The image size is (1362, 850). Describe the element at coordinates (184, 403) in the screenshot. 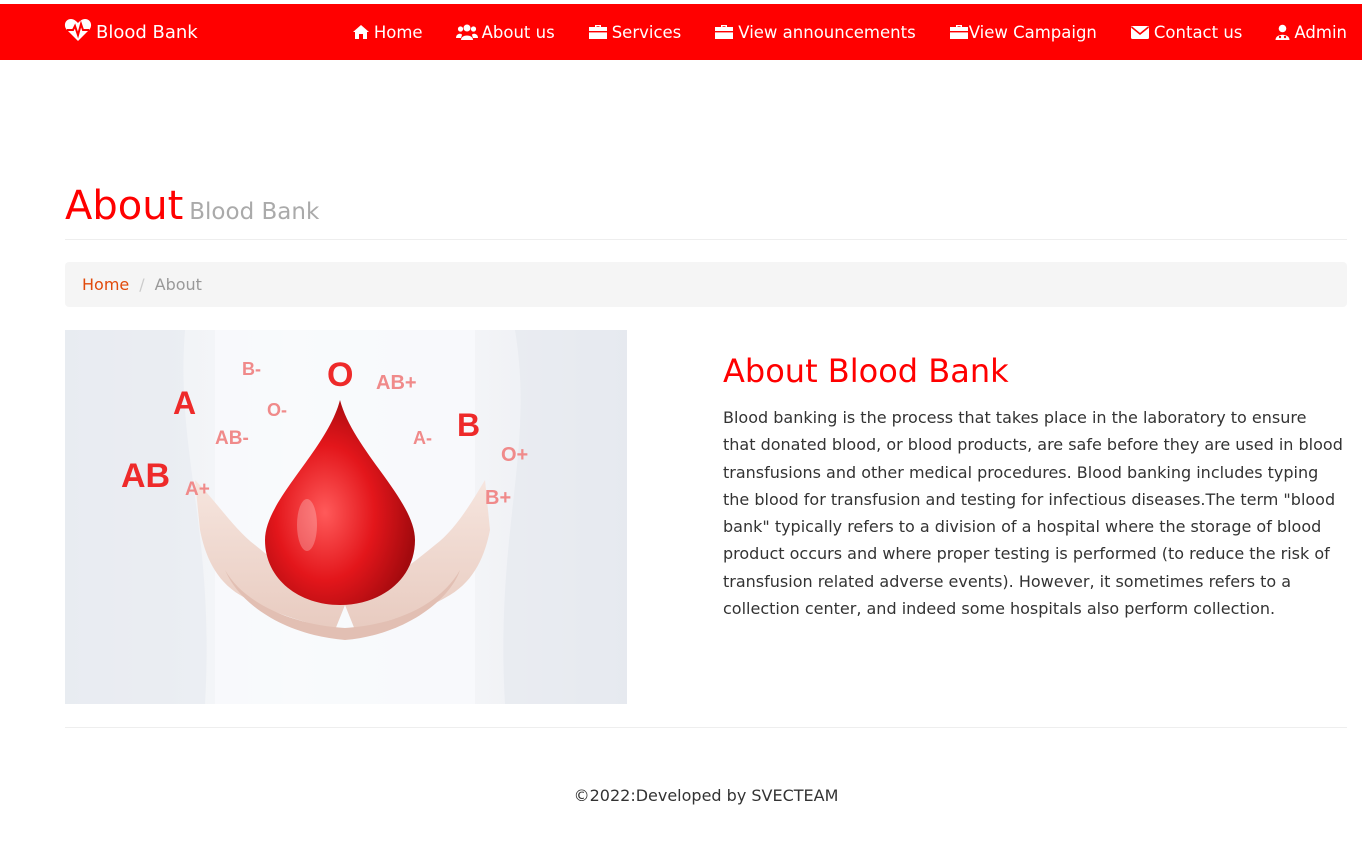

I see `blood-type-label: A` at that location.